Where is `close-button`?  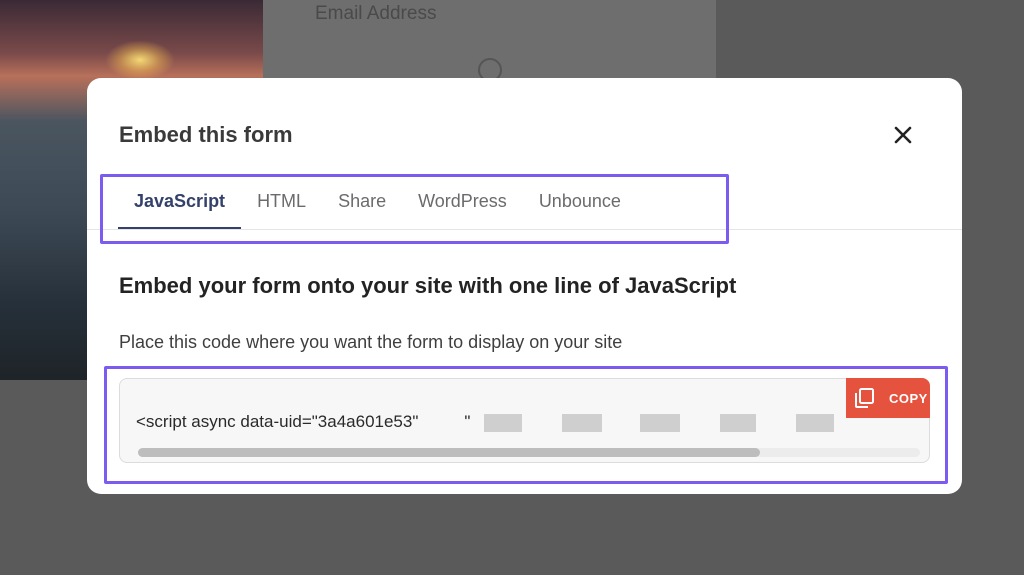
close-button is located at coordinates (903, 135).